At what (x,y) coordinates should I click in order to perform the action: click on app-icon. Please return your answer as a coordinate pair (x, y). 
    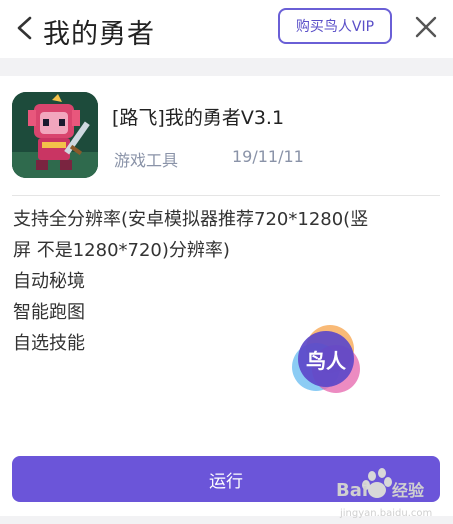
    Looking at the image, I should click on (55, 135).